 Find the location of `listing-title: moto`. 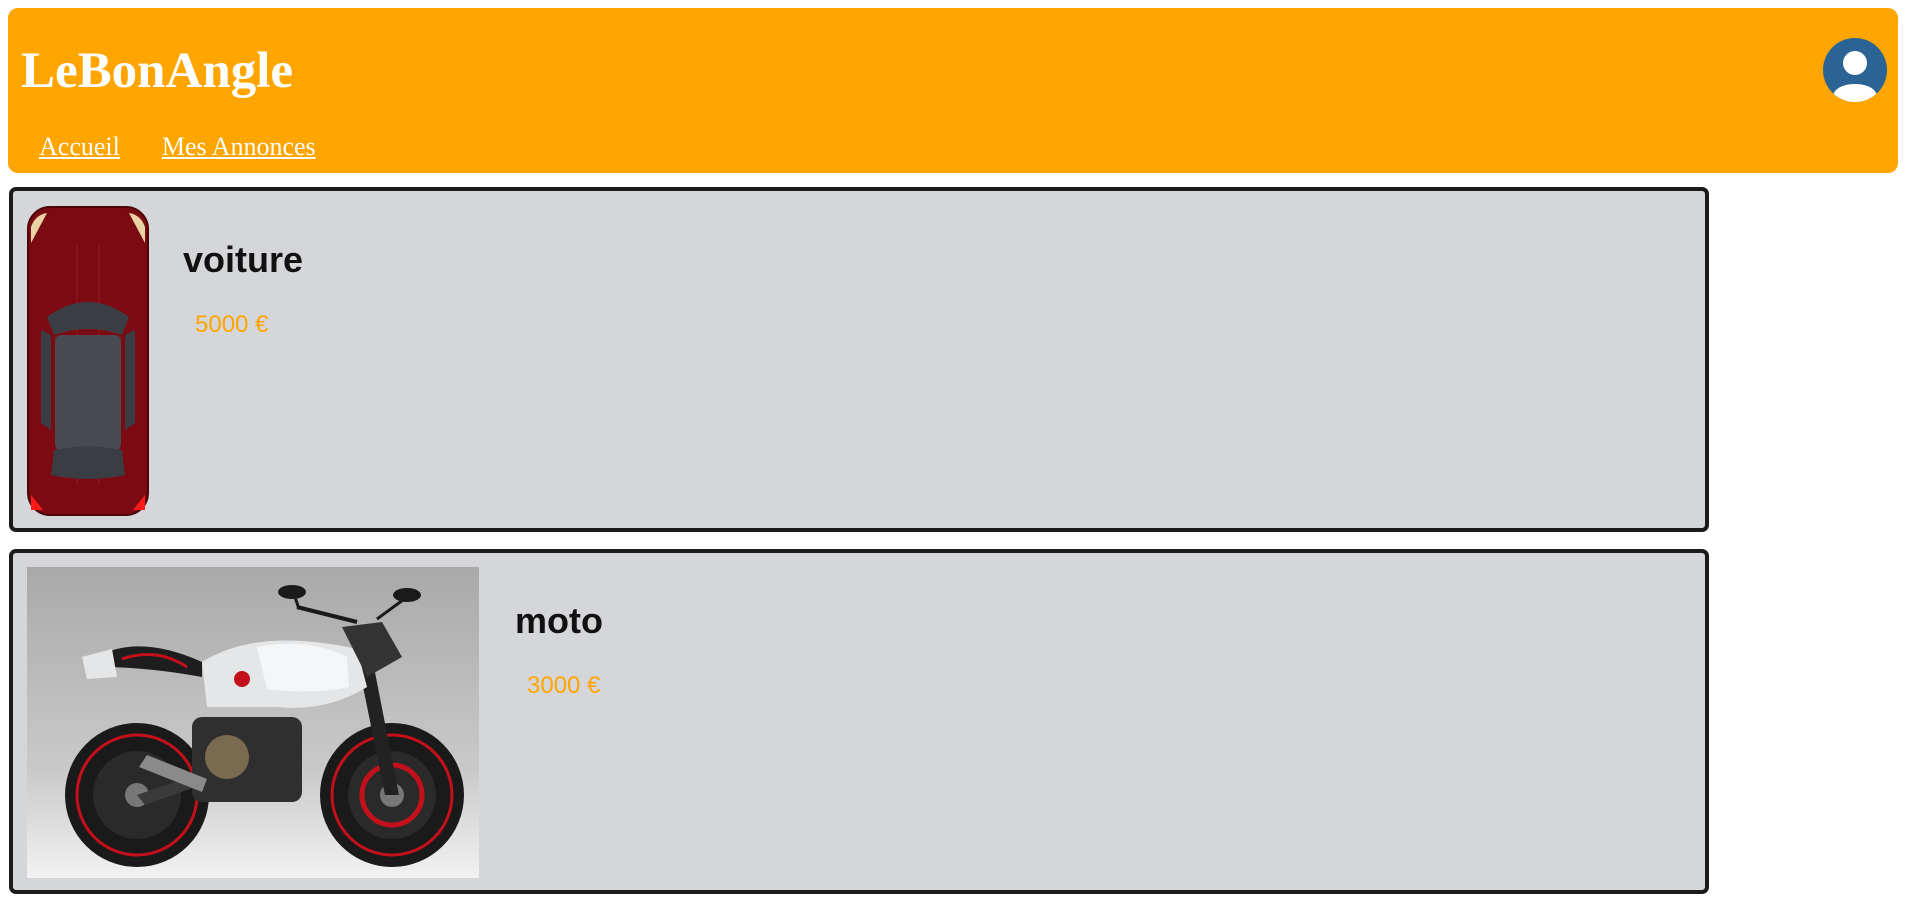

listing-title: moto is located at coordinates (559, 621).